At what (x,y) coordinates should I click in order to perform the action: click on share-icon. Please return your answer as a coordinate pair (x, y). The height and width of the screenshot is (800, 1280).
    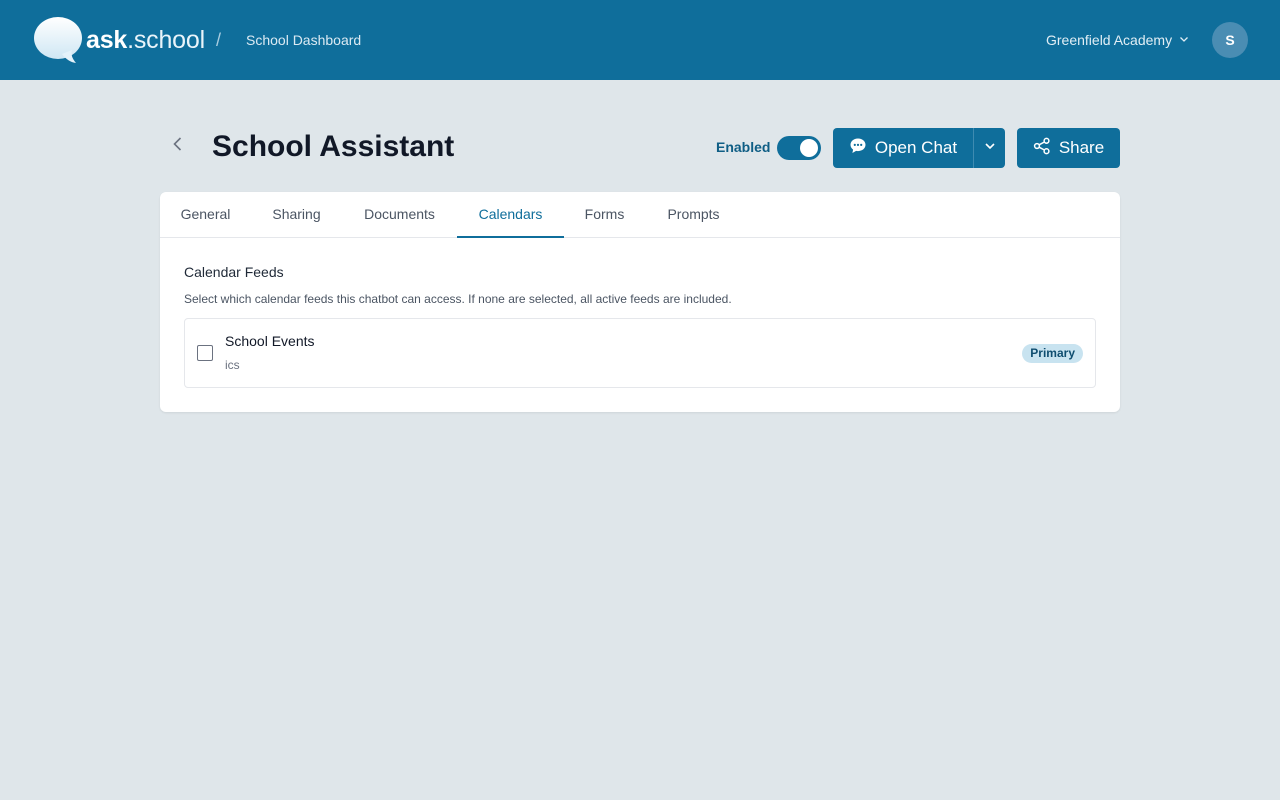
    Looking at the image, I should click on (1042, 148).